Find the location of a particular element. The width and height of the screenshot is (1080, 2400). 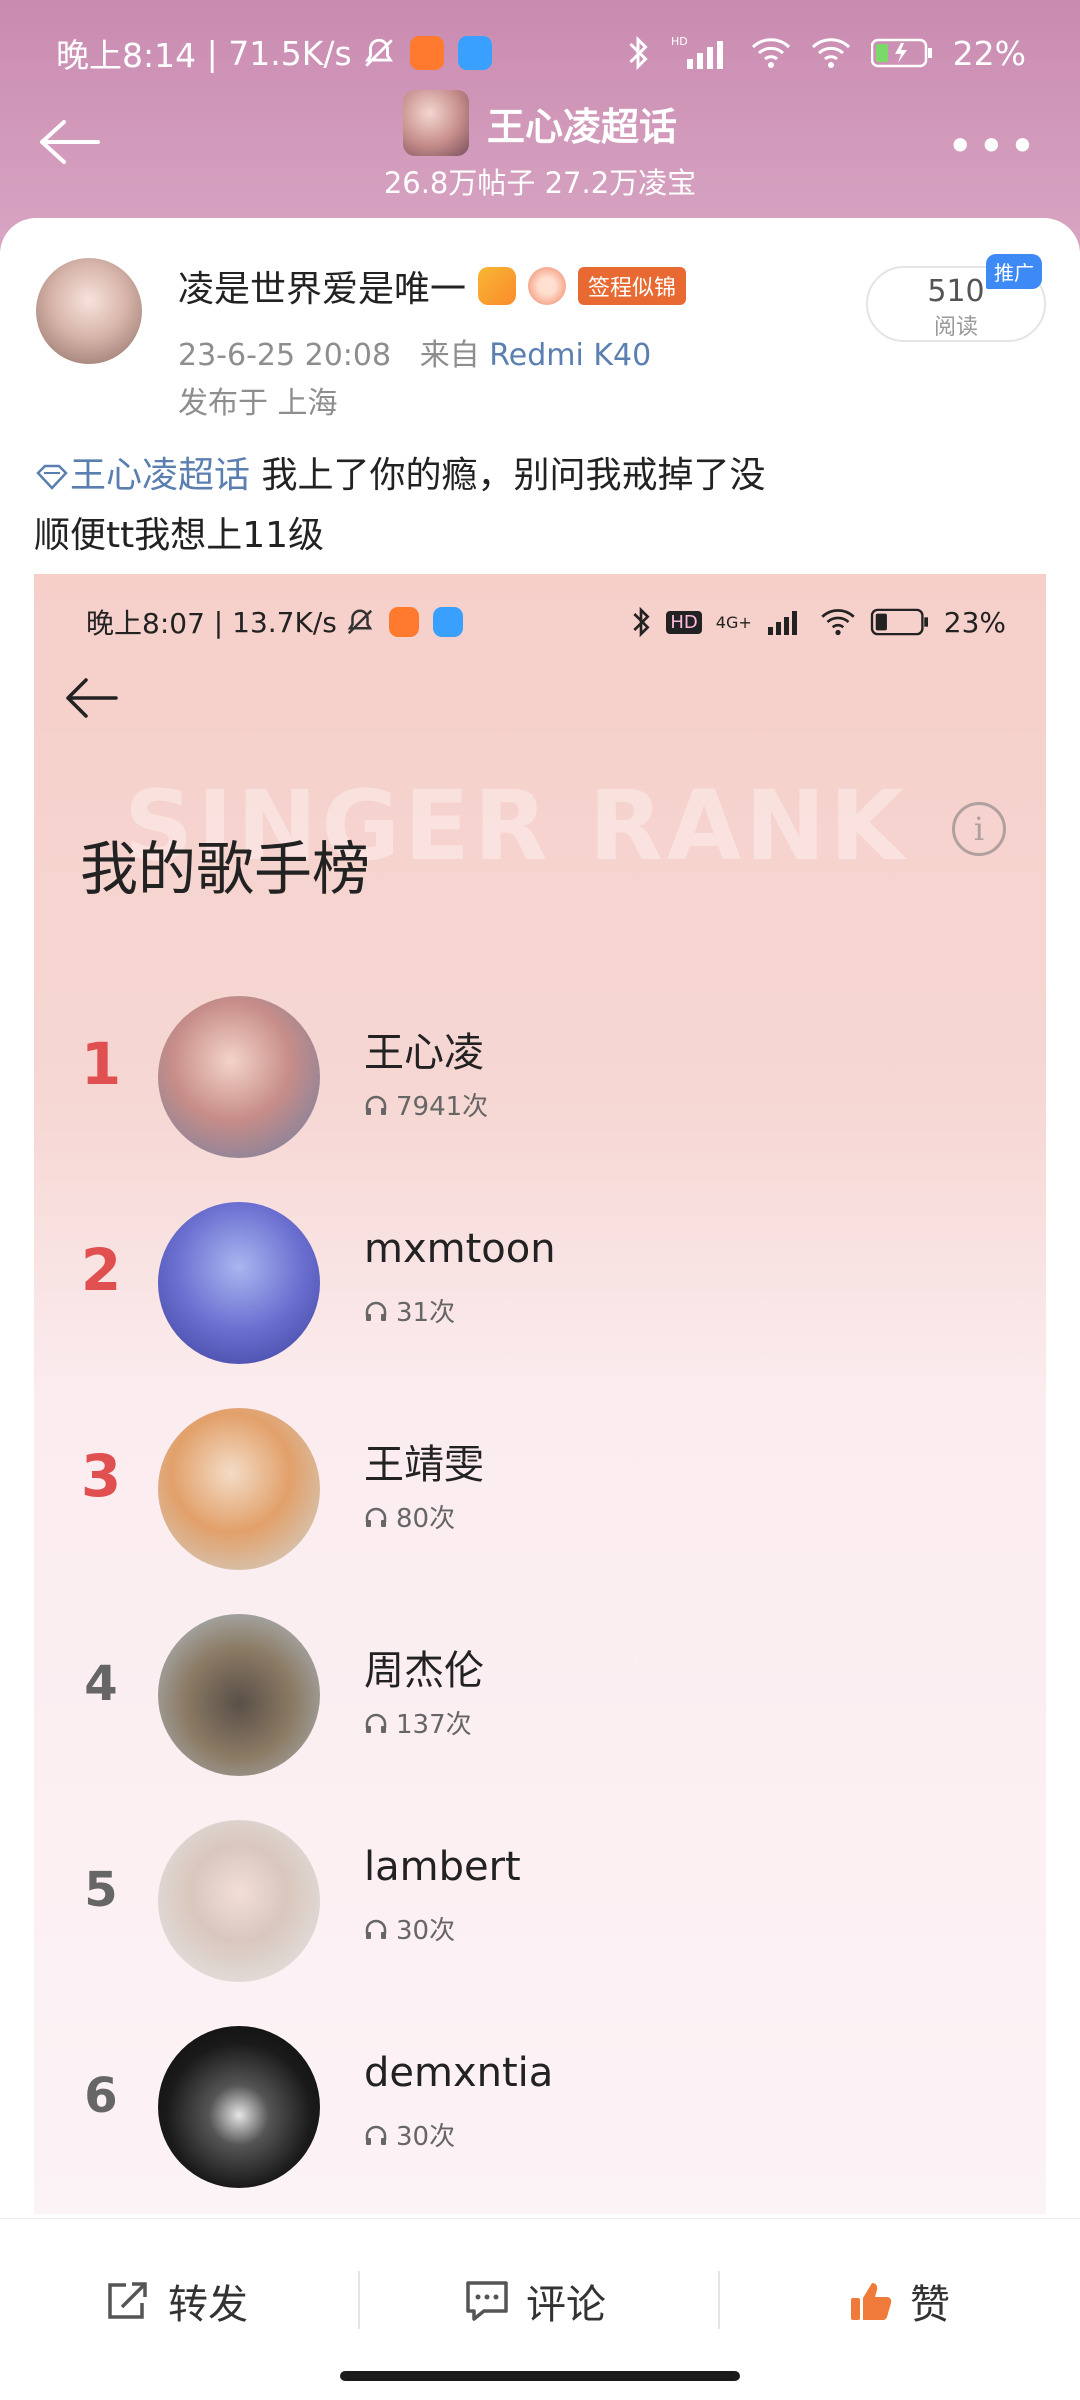

level-badge-icon is located at coordinates (497, 286).